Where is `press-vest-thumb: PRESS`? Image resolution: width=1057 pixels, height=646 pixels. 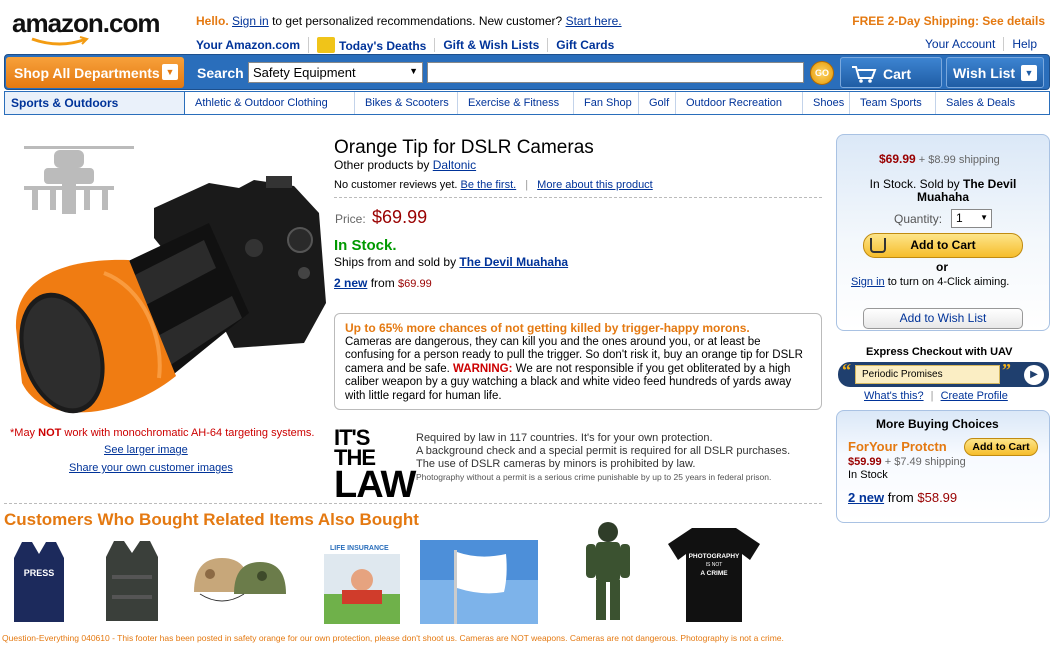
press-vest-thumb: PRESS is located at coordinates (39, 582).